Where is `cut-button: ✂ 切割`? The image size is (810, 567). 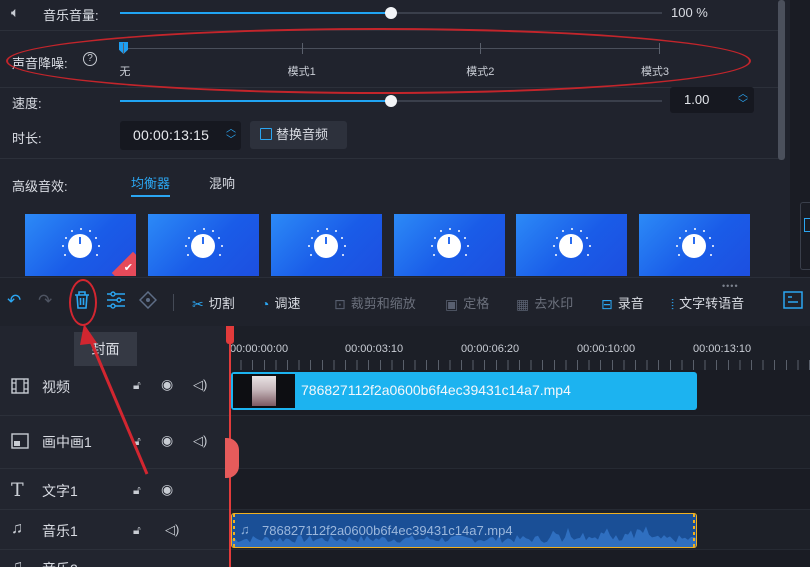 cut-button: ✂ 切割 is located at coordinates (213, 303).